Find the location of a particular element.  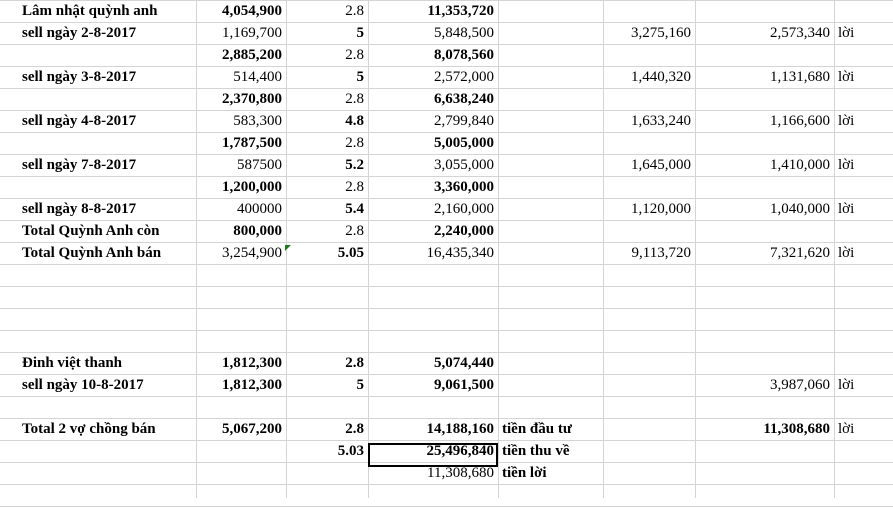

cell-b-row-18: 1,812,300 is located at coordinates (241, 385).